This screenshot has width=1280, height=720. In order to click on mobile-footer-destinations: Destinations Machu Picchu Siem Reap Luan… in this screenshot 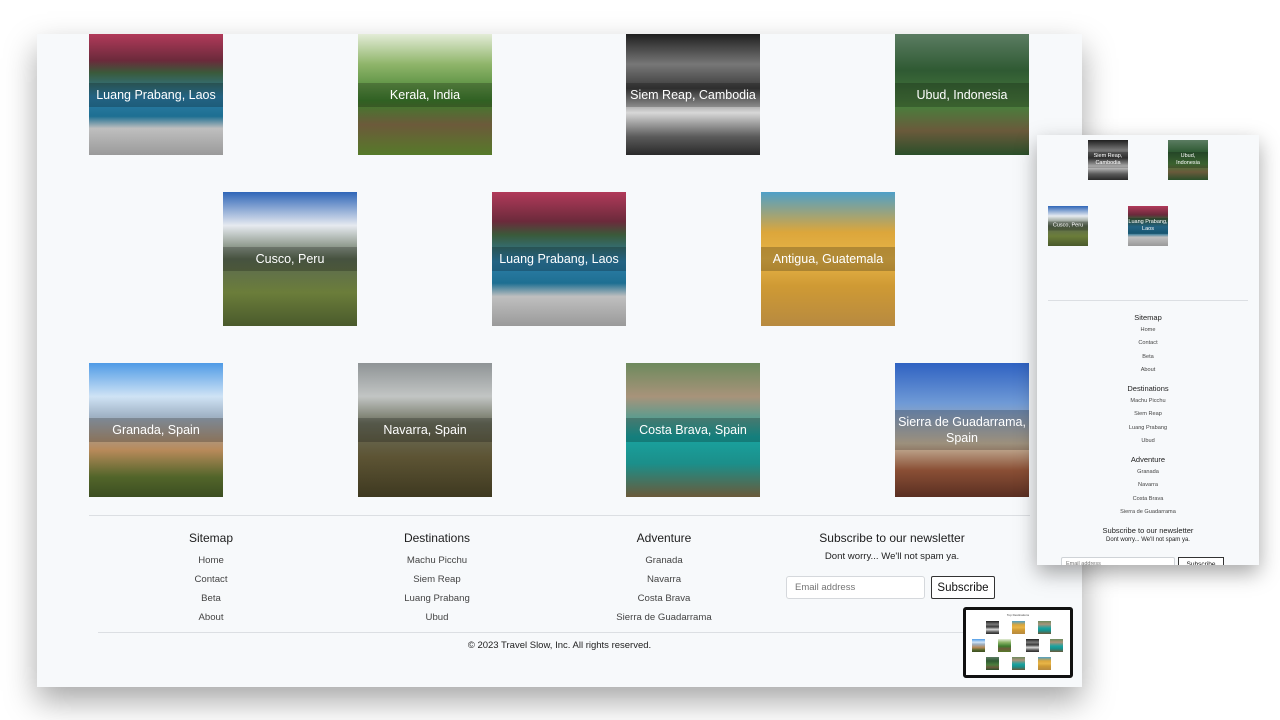, I will do `click(1148, 416)`.